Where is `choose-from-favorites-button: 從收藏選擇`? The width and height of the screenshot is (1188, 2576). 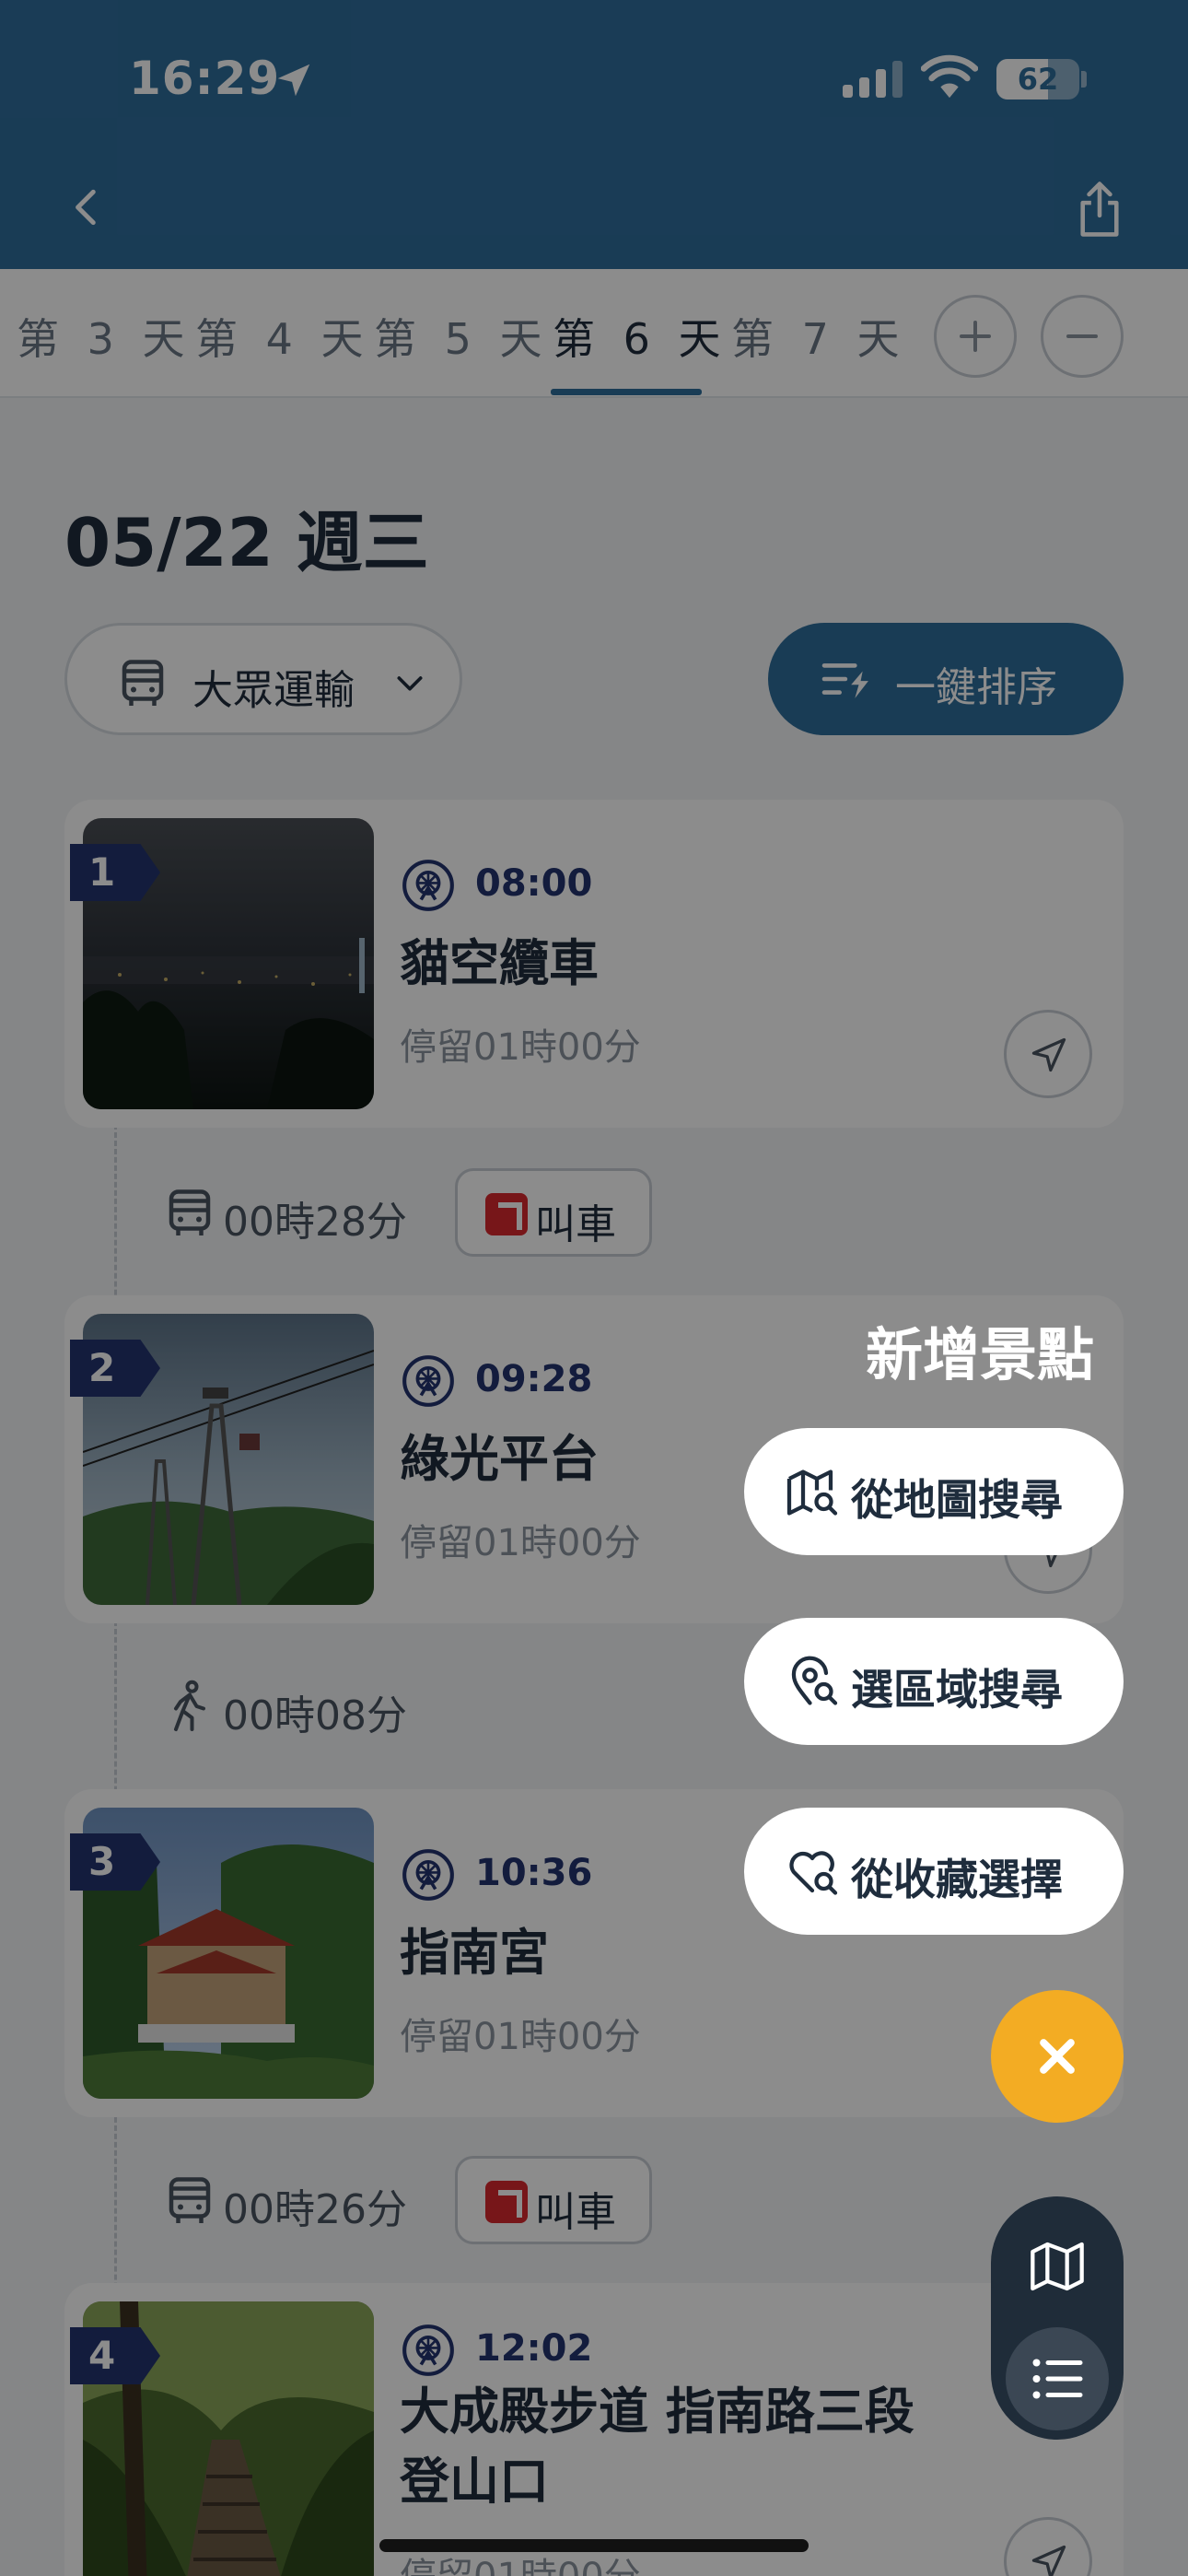
choose-from-favorites-button: 從收藏選擇 is located at coordinates (934, 1871).